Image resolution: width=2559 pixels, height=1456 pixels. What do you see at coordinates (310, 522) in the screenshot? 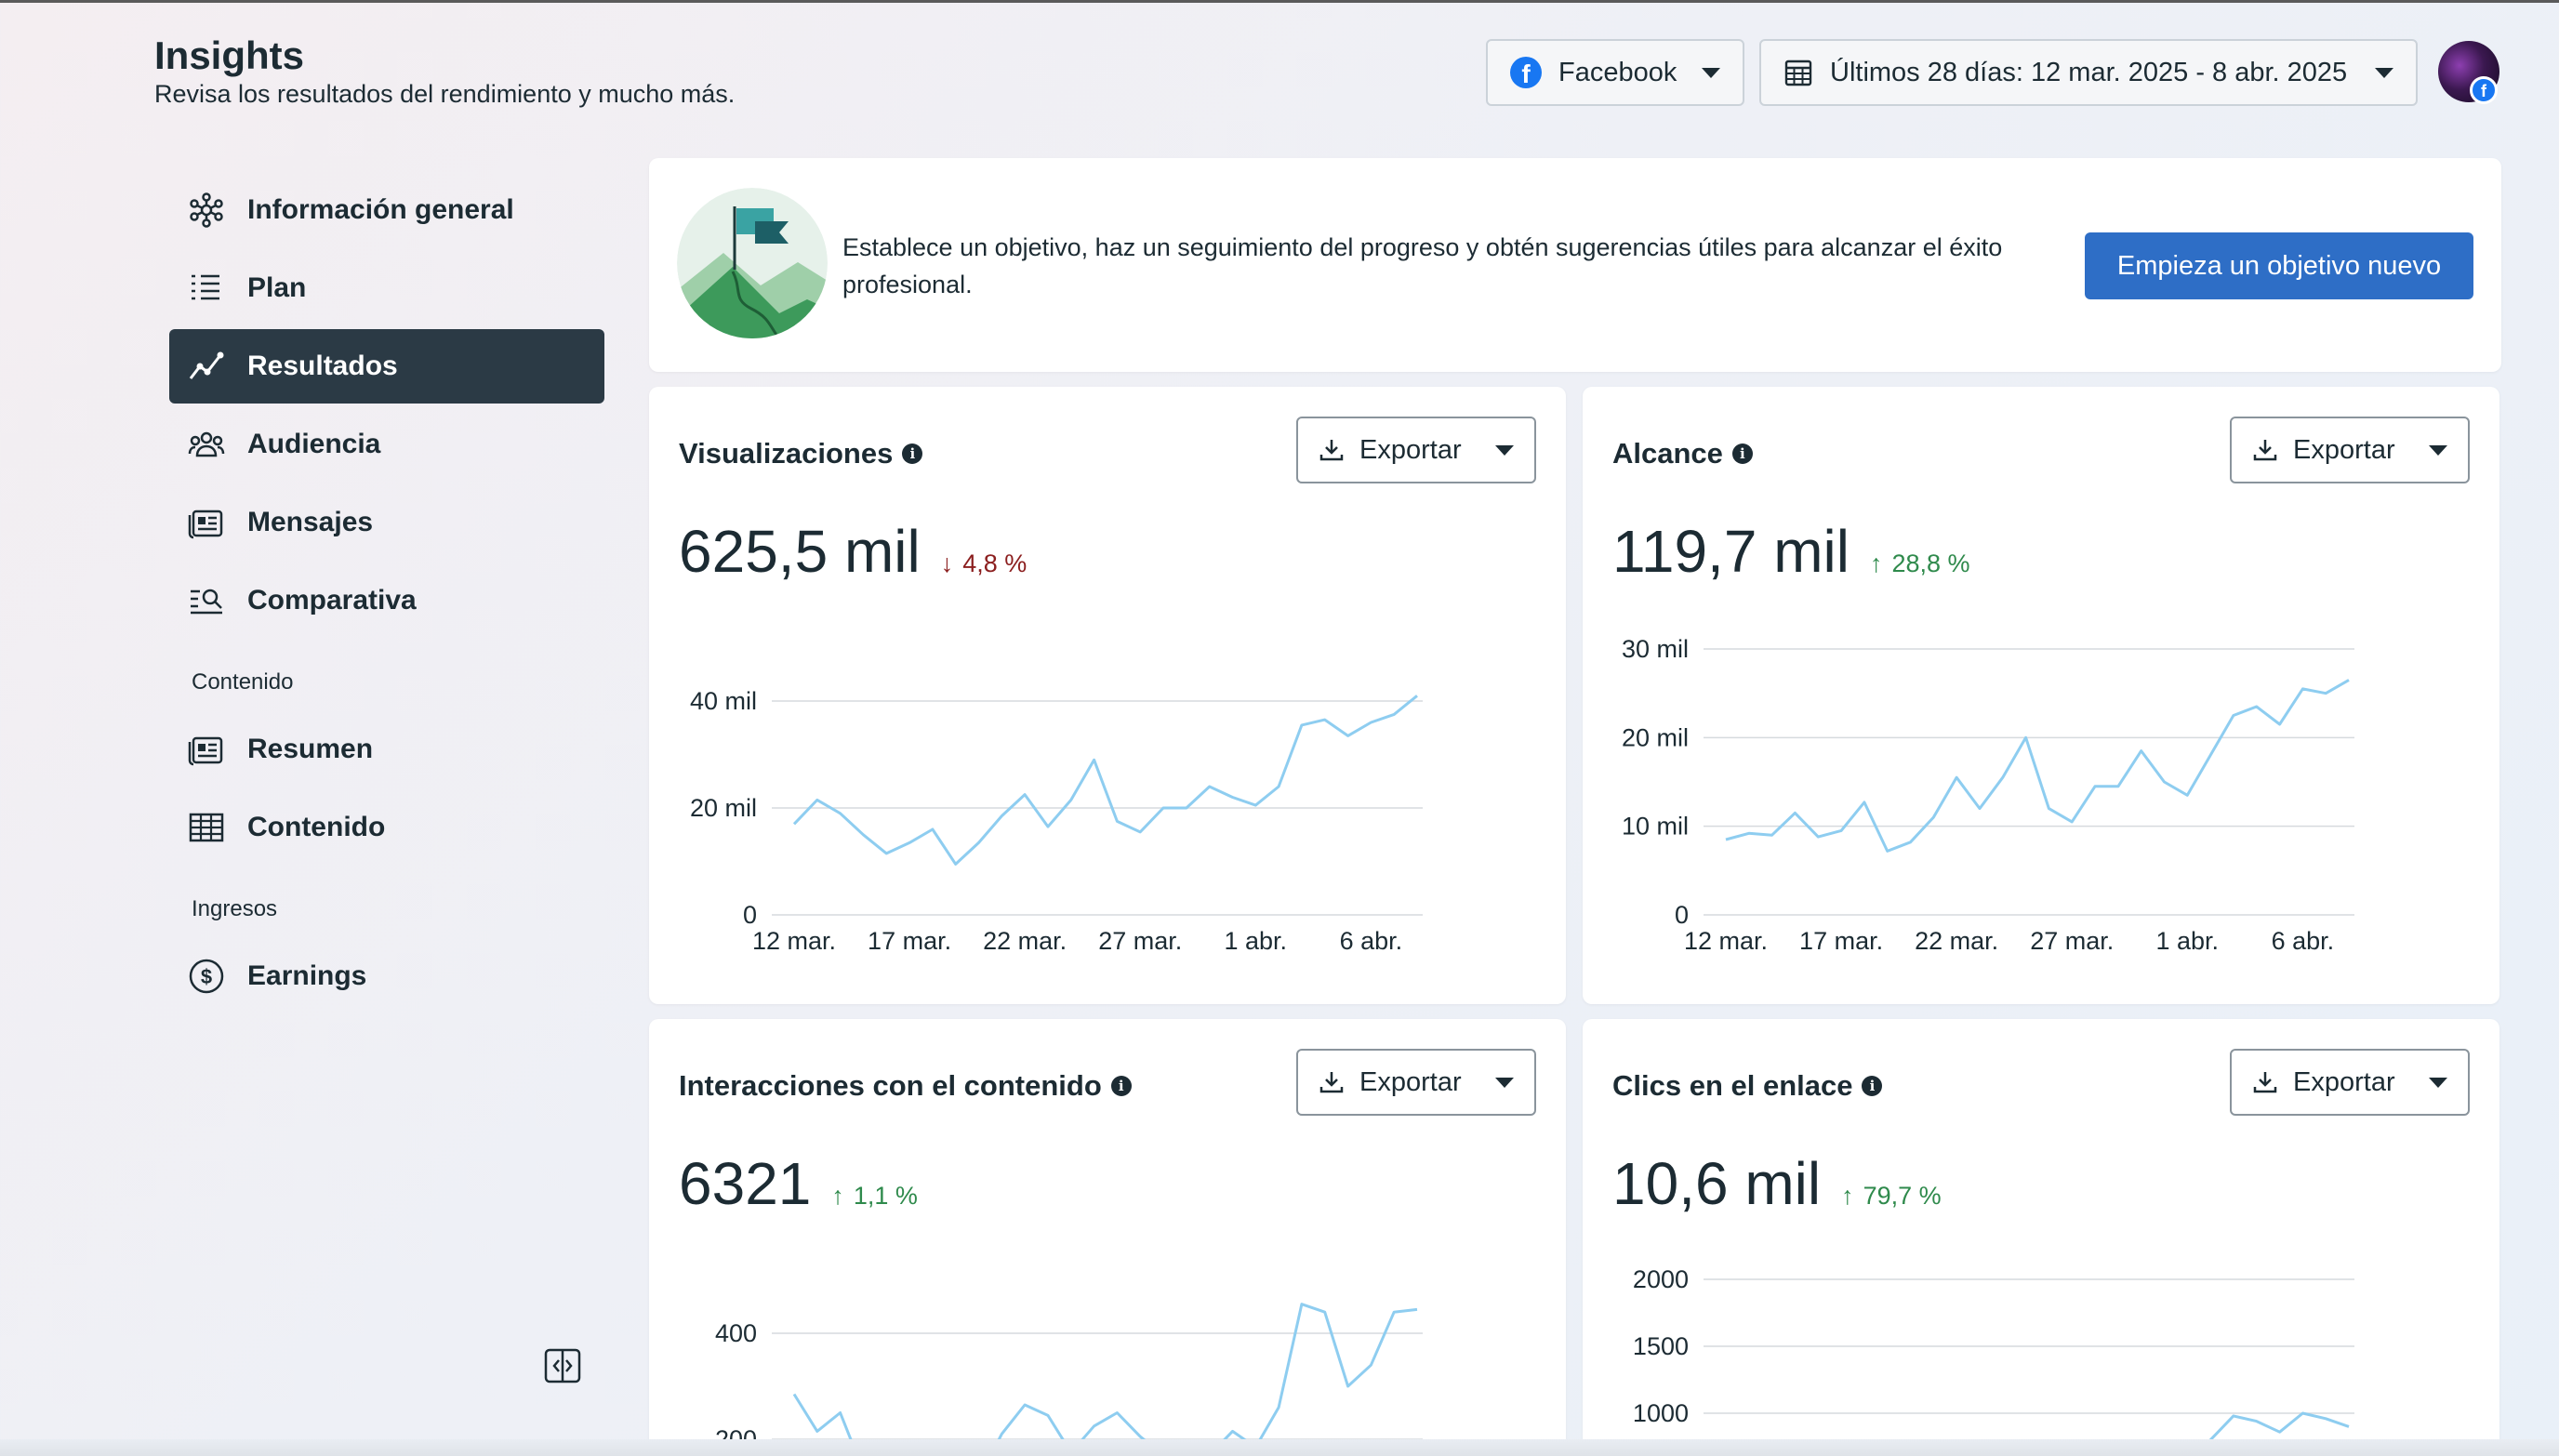
I see `sidebar-item-label: Mensajes` at bounding box center [310, 522].